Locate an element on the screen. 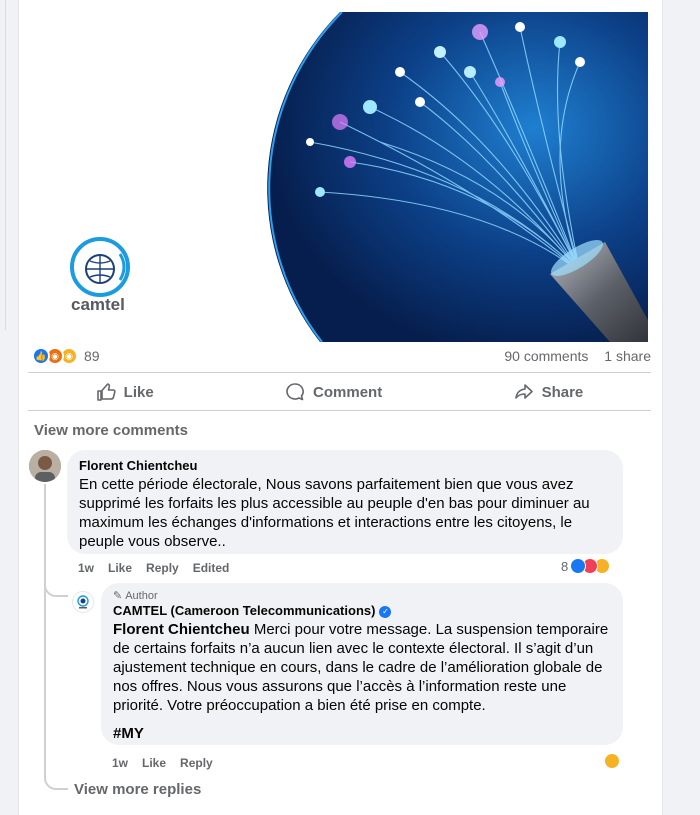 The height and width of the screenshot is (815, 700). haha-reaction-icon is located at coordinates (612, 761).